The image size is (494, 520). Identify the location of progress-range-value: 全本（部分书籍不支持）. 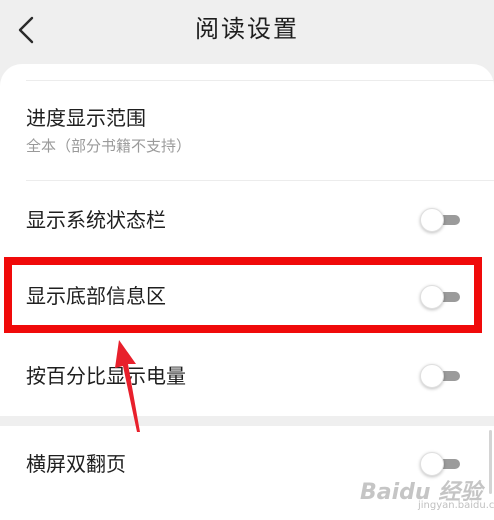
(109, 146).